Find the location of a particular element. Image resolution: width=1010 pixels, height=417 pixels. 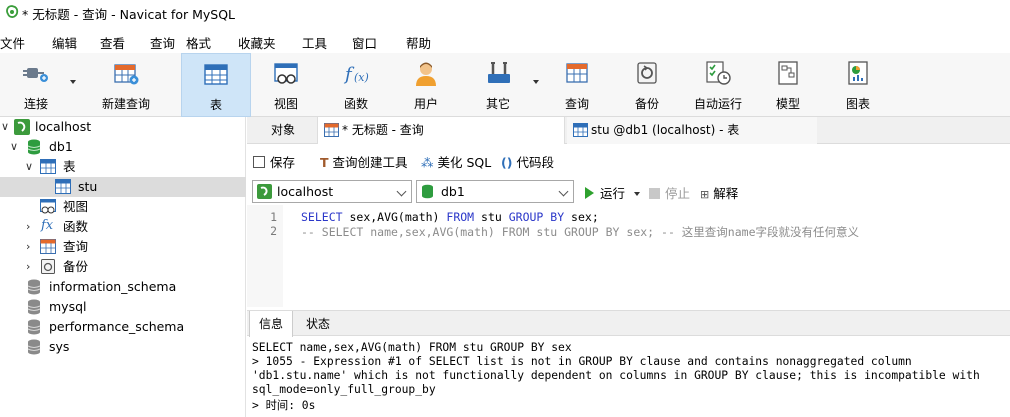

line-number: 1 is located at coordinates (273, 217).